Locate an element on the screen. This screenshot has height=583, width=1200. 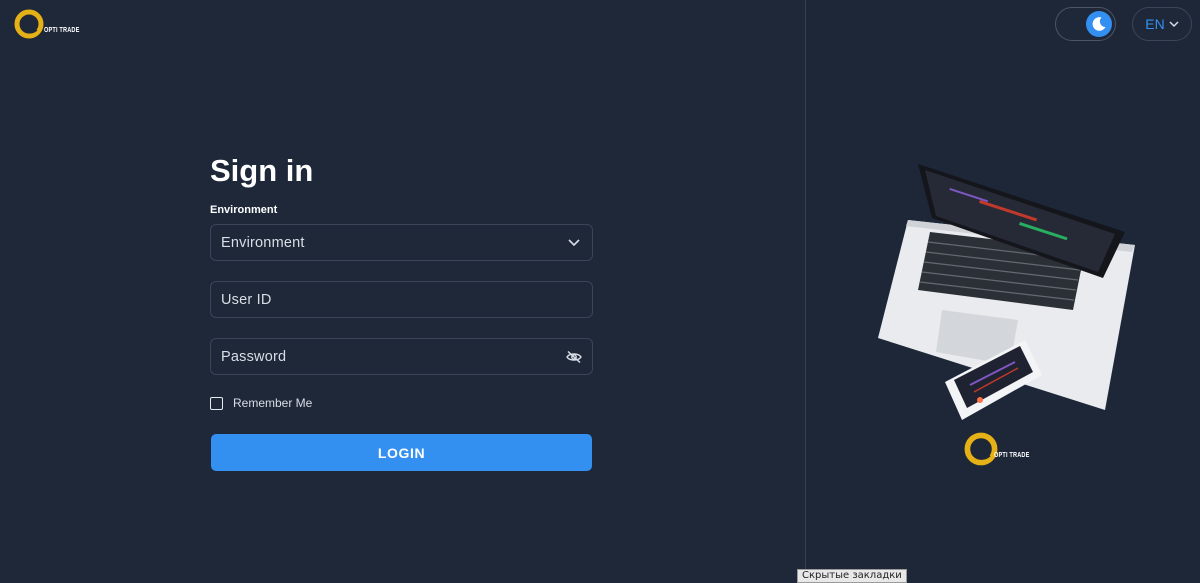
password-placeholder: Password is located at coordinates (254, 356).